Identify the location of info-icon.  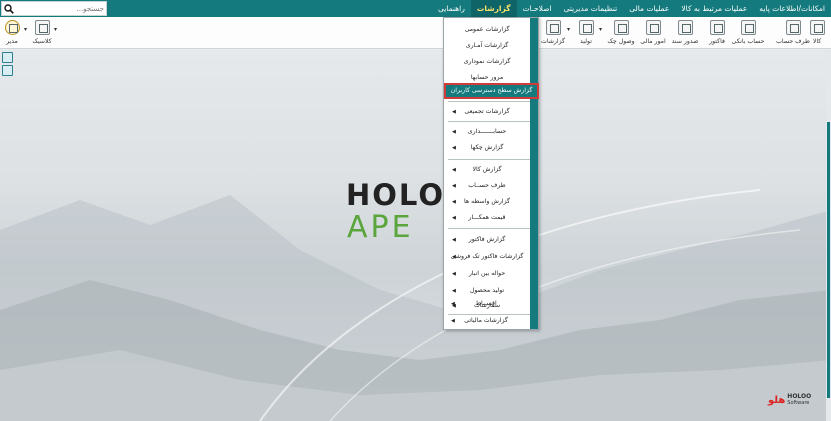
(7, 57).